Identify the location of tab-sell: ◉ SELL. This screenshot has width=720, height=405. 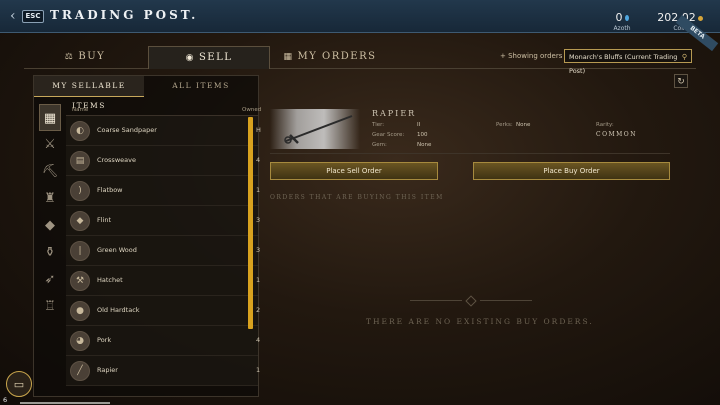
(209, 57).